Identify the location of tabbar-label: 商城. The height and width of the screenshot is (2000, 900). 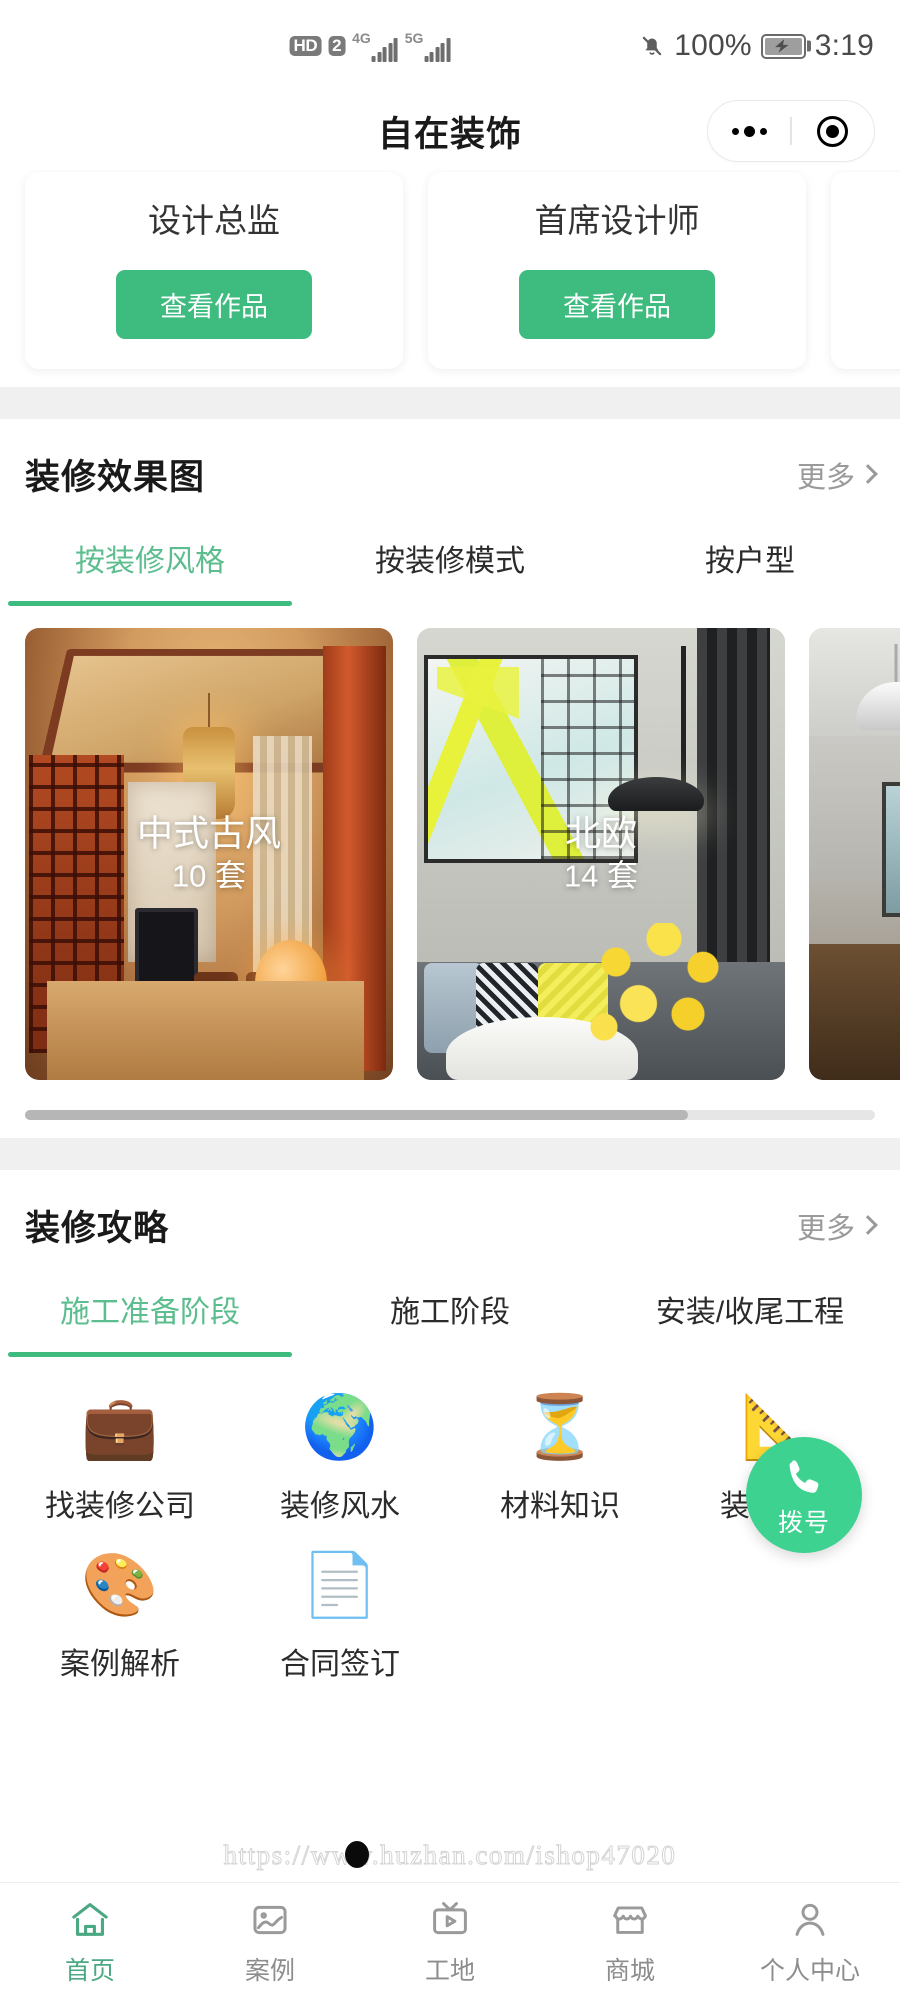
(629, 1970).